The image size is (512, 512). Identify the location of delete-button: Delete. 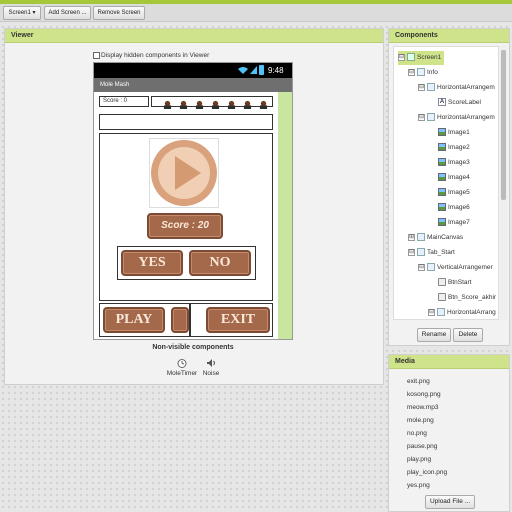
(468, 335).